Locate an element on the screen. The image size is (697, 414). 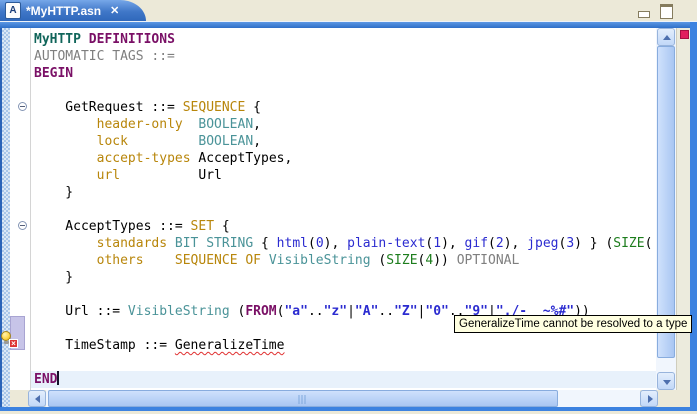
thumb-grip is located at coordinates (303, 399).